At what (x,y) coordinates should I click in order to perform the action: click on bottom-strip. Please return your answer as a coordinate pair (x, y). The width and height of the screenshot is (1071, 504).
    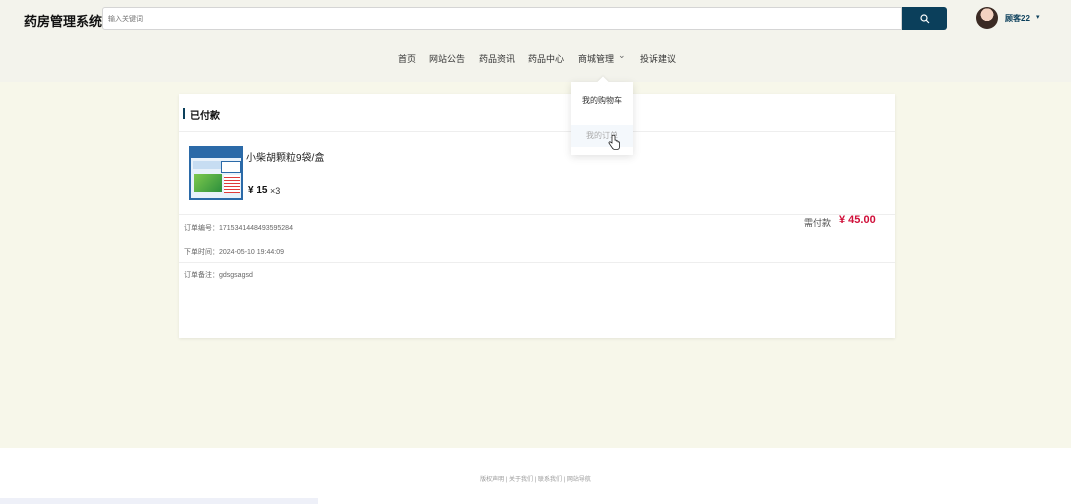
    Looking at the image, I should click on (159, 501).